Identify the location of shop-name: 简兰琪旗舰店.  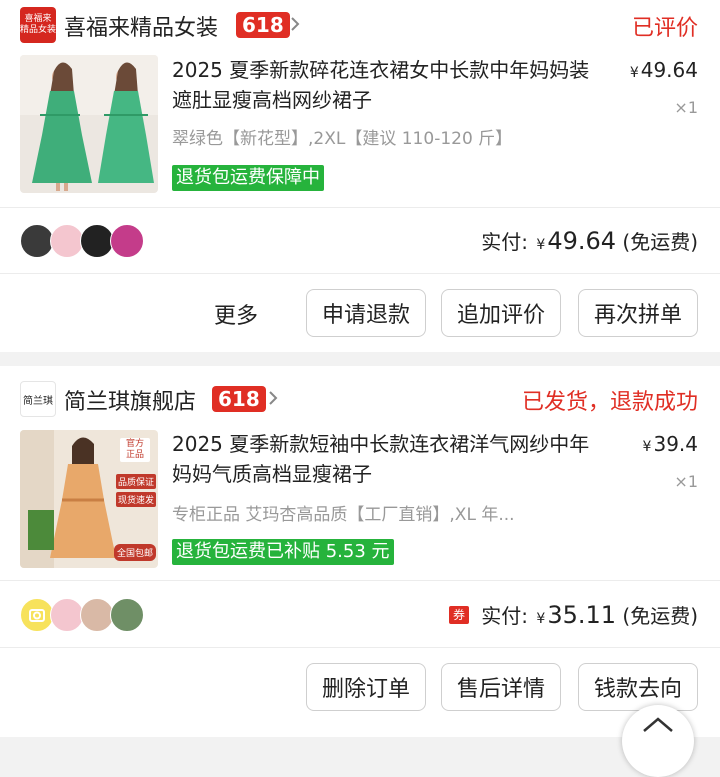
(130, 400).